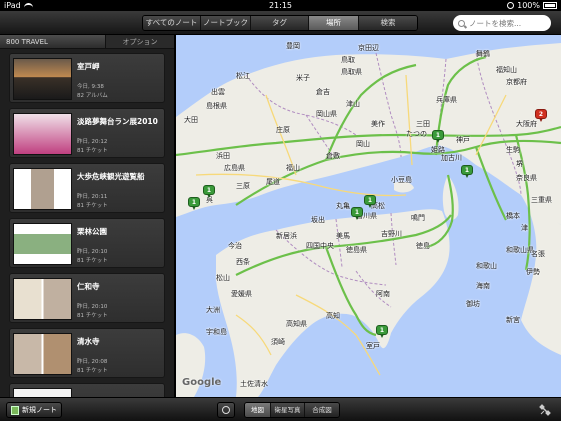  Describe the element at coordinates (191, 120) in the screenshot. I see `map-label: 大田` at that location.